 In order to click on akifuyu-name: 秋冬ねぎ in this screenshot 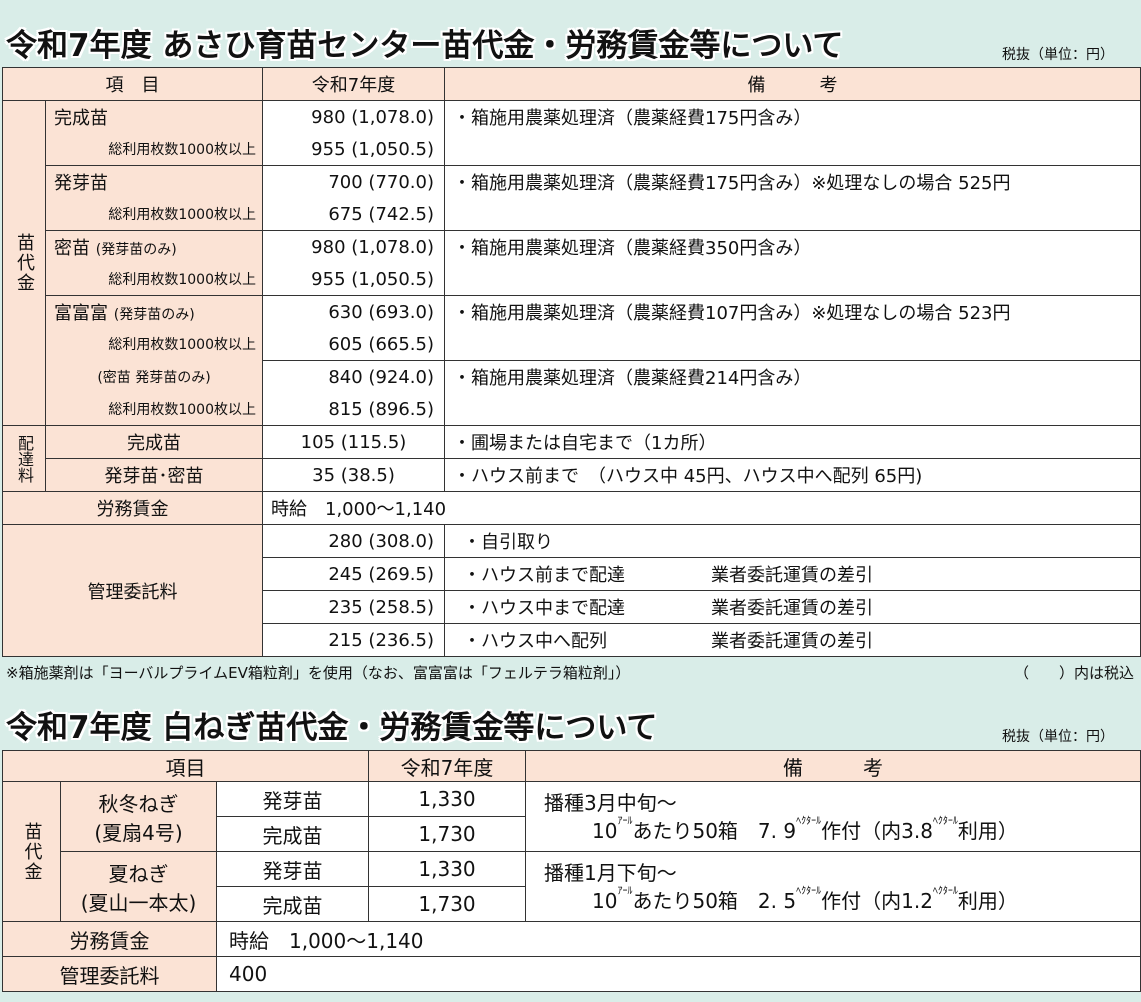, I will do `click(138, 803)`.